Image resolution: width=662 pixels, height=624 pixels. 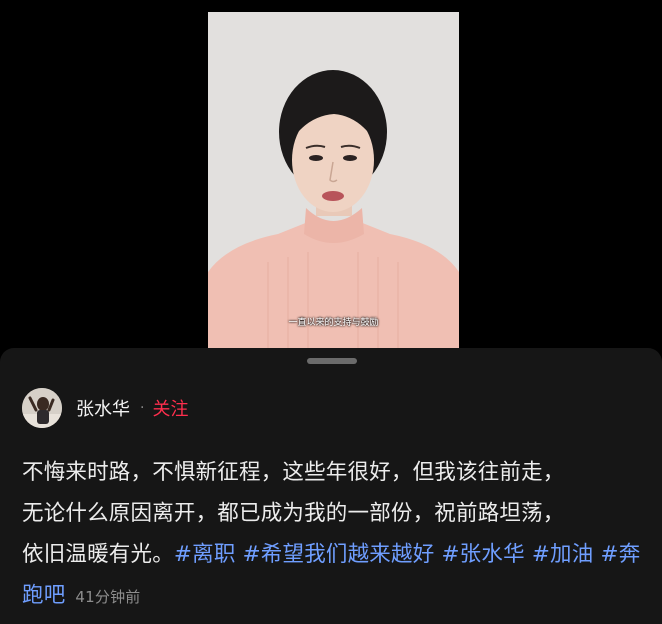 I want to click on post-line: 不悔来时路，不惧新征程，这些年很好，但我该往前走，, so click(x=293, y=472).